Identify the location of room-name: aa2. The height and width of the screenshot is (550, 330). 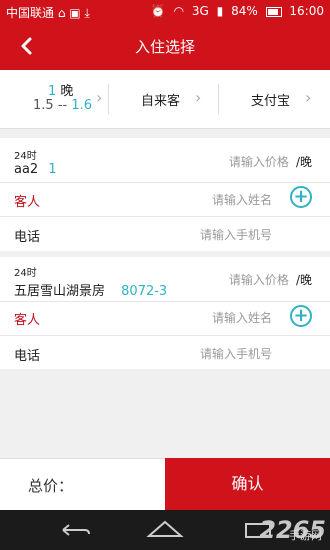
(26, 169).